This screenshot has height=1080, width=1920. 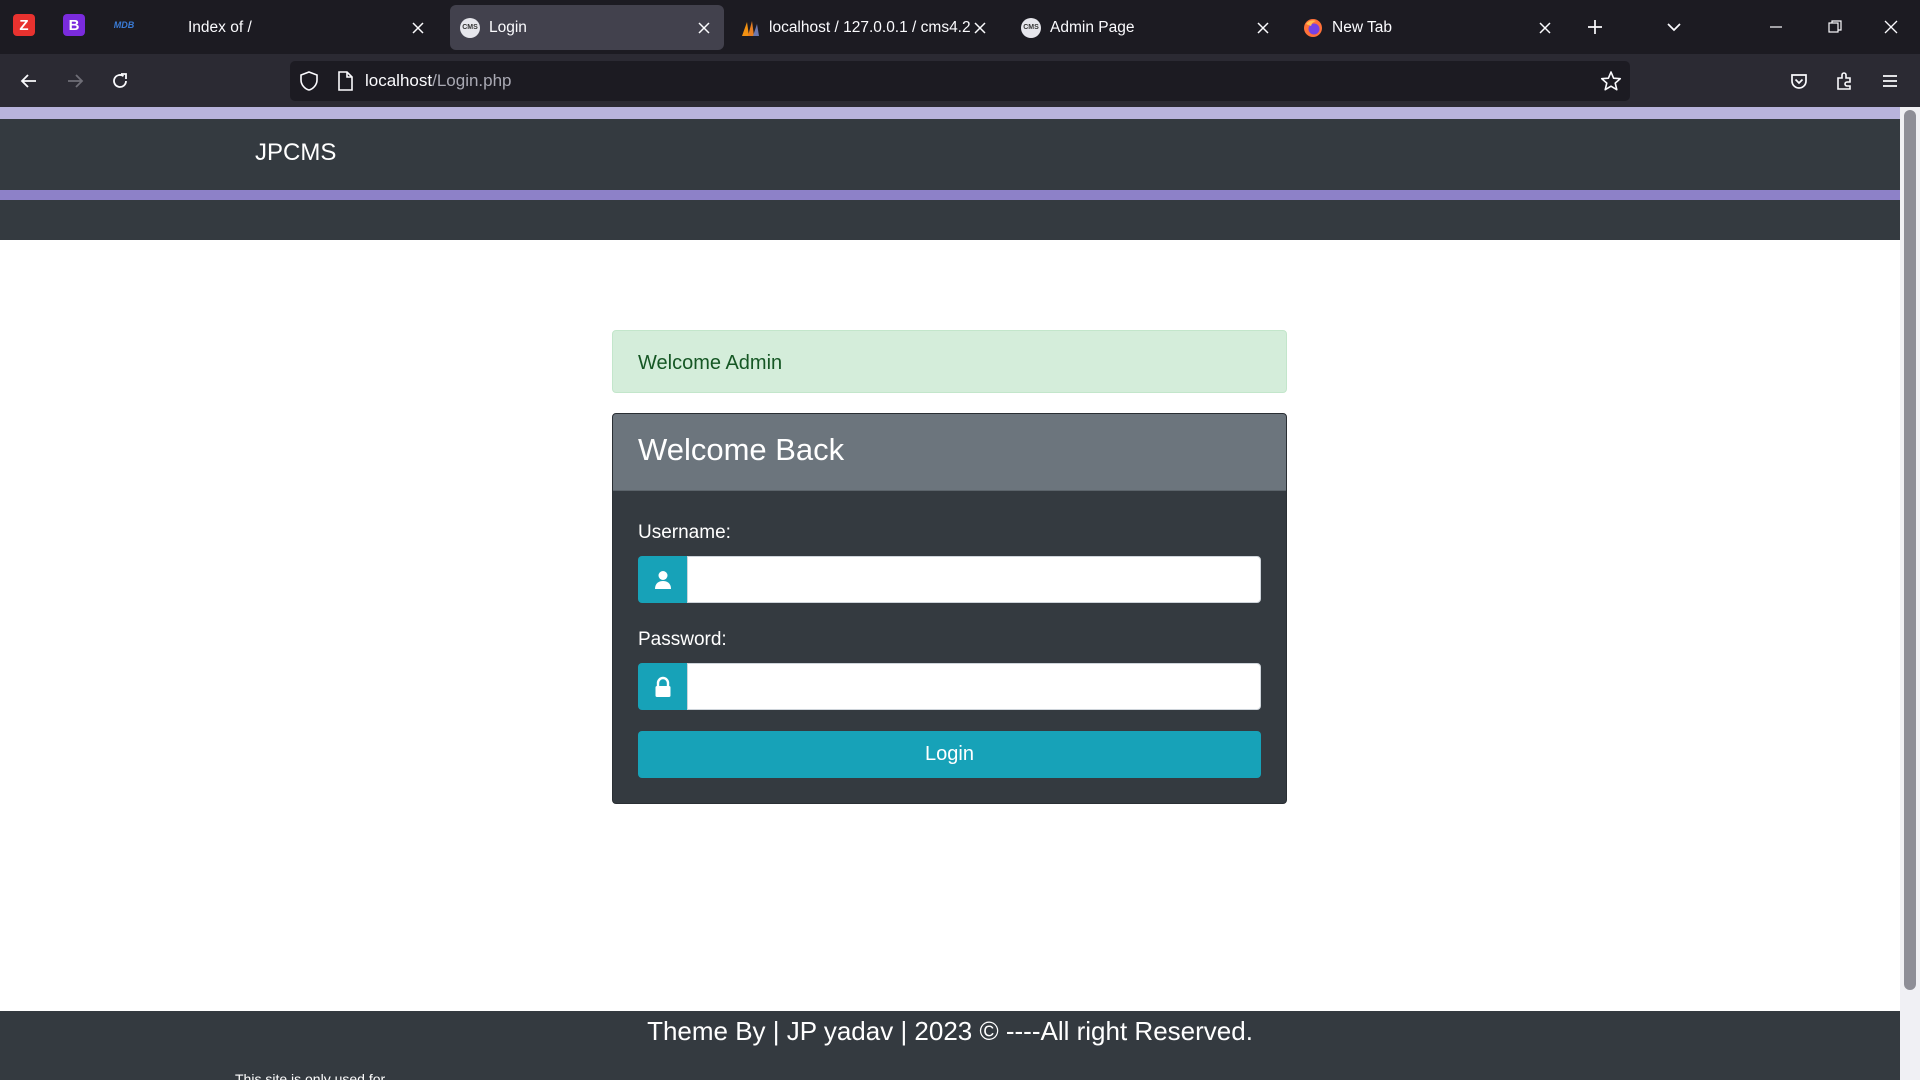 What do you see at coordinates (587, 27) in the screenshot?
I see `tab-login: CMS Login` at bounding box center [587, 27].